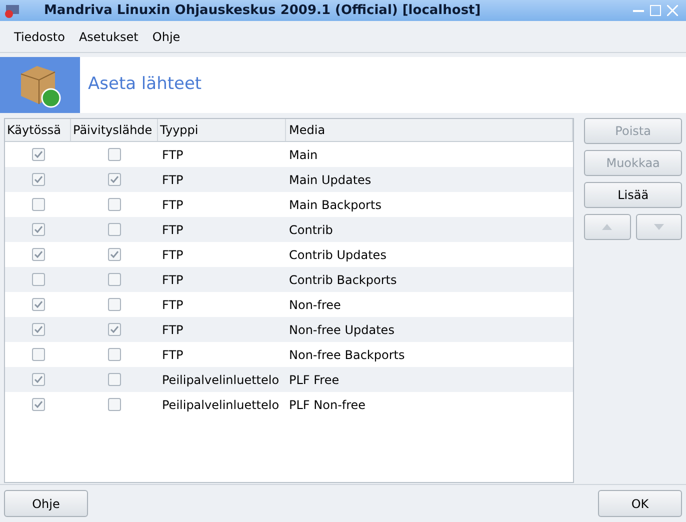  I want to click on menu-item: Ohje, so click(166, 37).